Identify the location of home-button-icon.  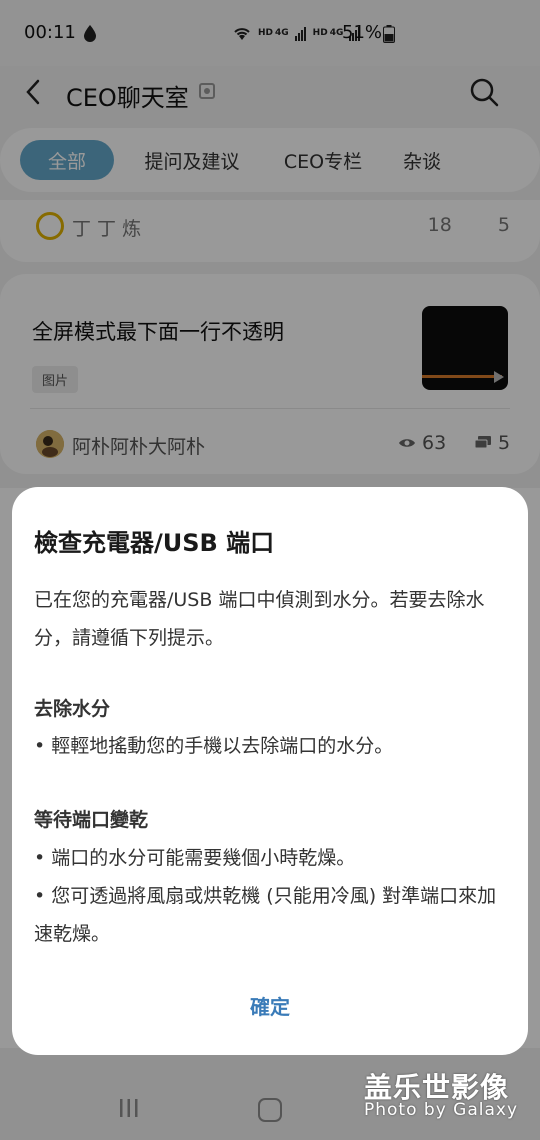
(270, 1110).